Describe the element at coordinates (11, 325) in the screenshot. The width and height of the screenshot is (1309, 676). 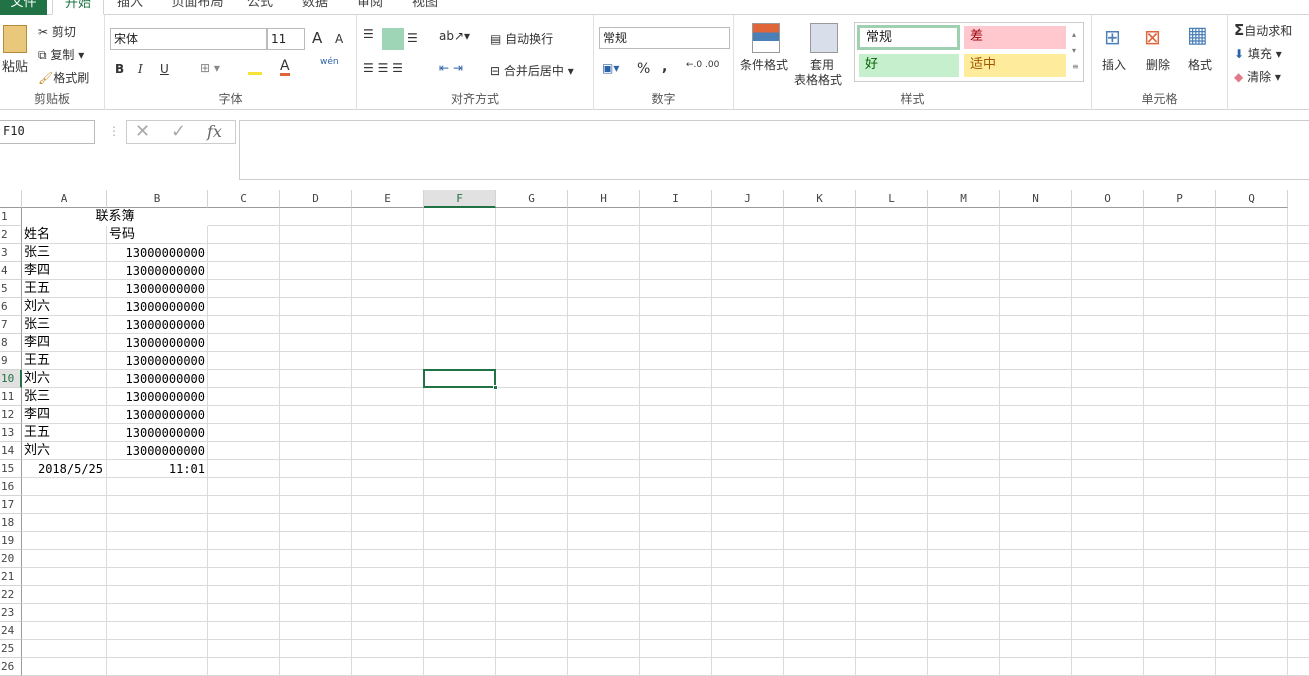
I see `row-header: 7` at that location.